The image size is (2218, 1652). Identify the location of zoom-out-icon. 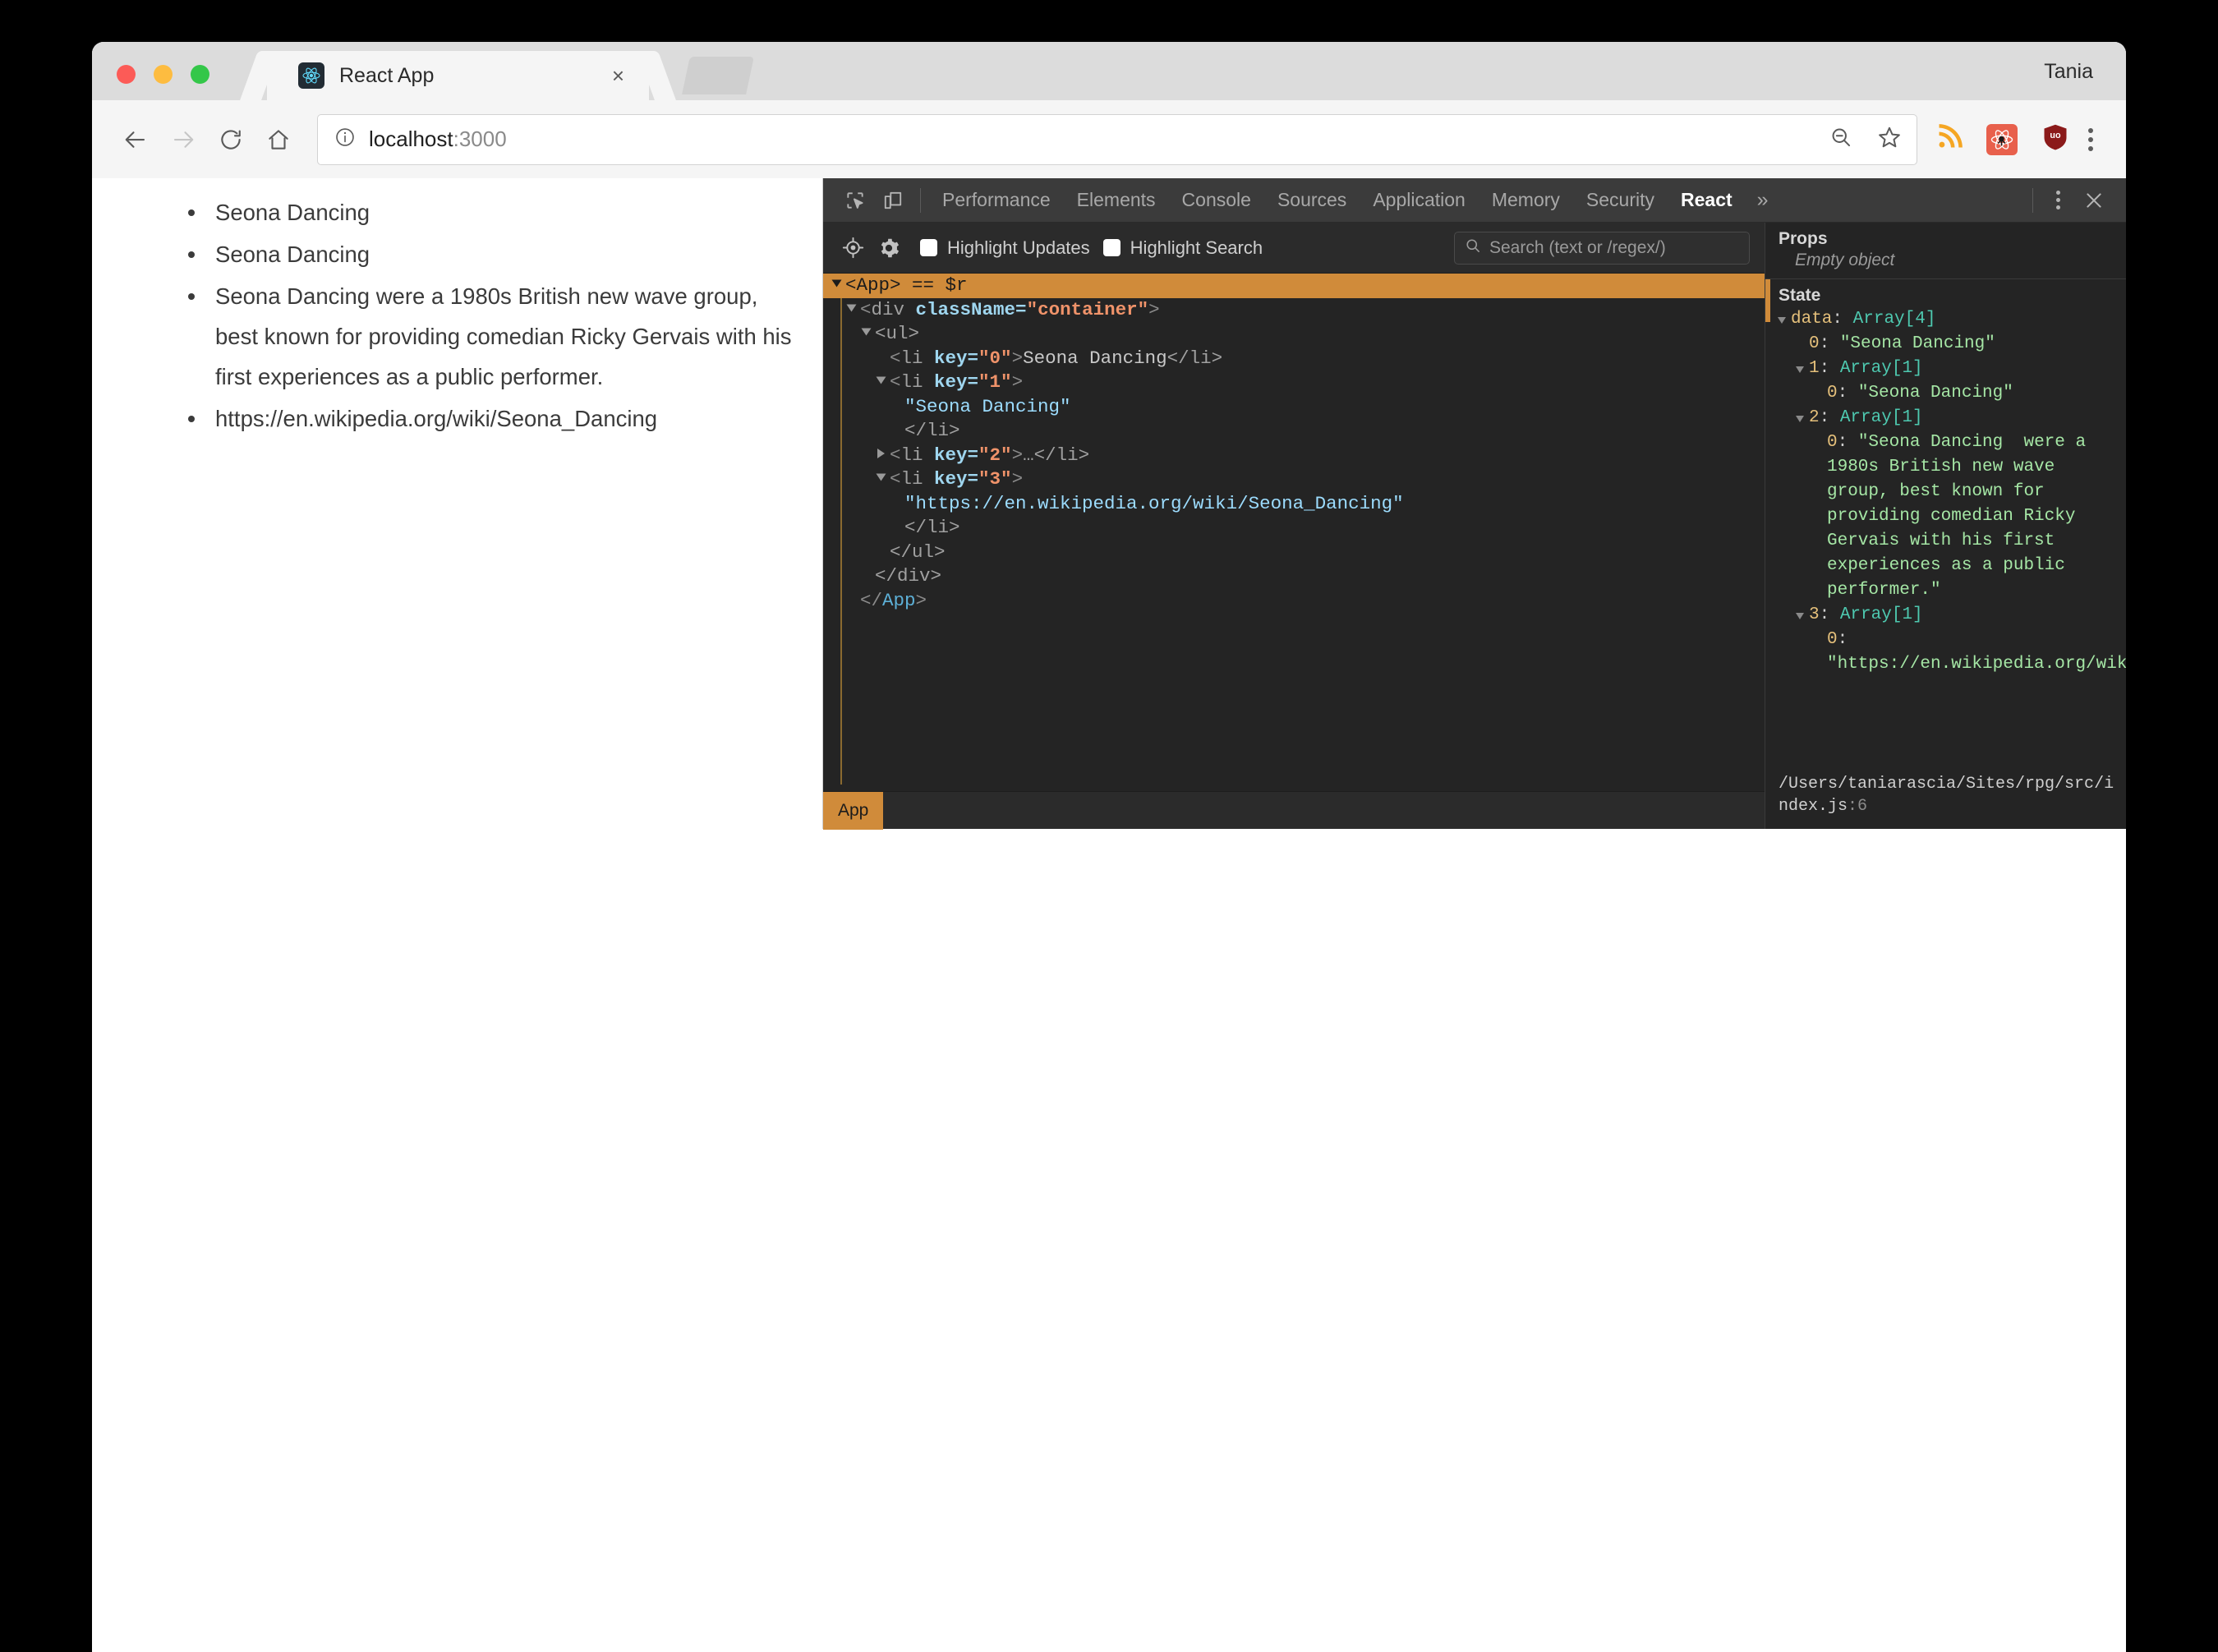
(1840, 139).